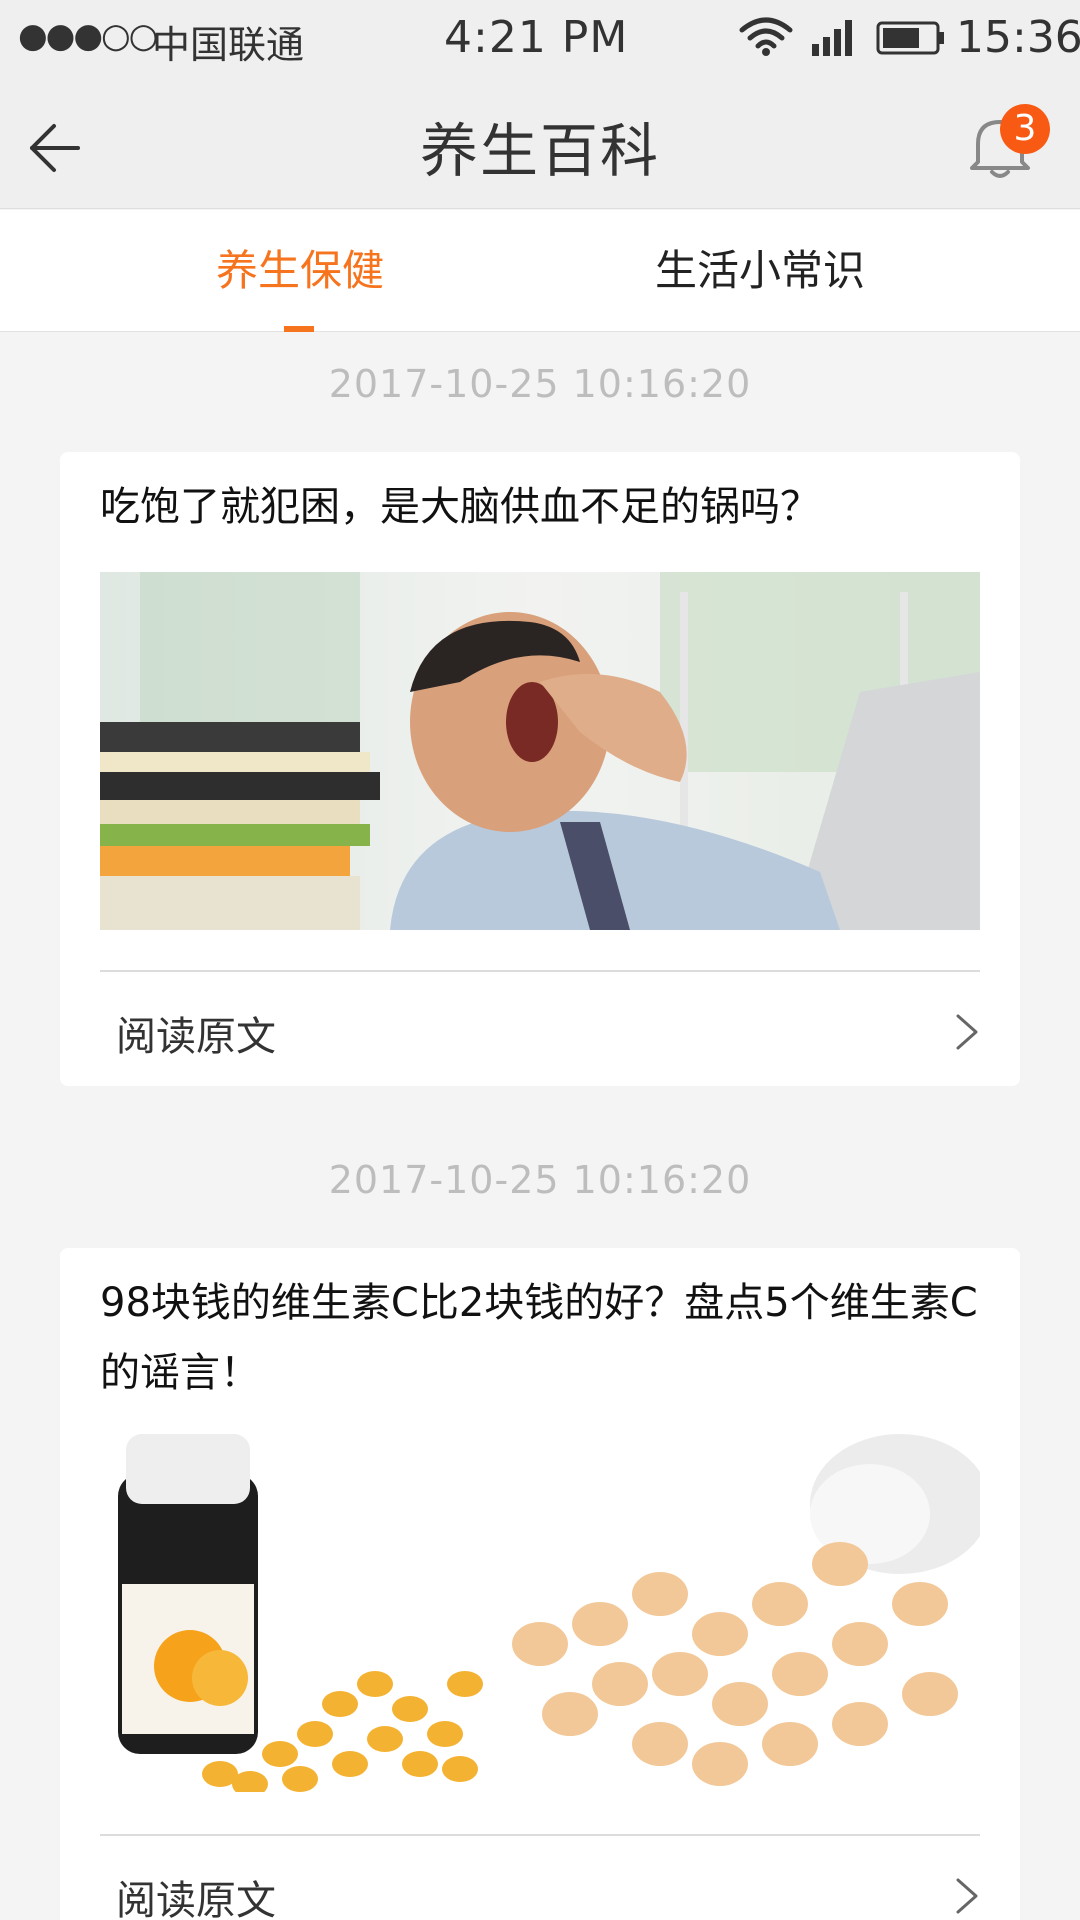 The height and width of the screenshot is (1920, 1080). I want to click on article-title: 吃饱了就犯困，是大脑供血不足的锅吗？, so click(540, 507).